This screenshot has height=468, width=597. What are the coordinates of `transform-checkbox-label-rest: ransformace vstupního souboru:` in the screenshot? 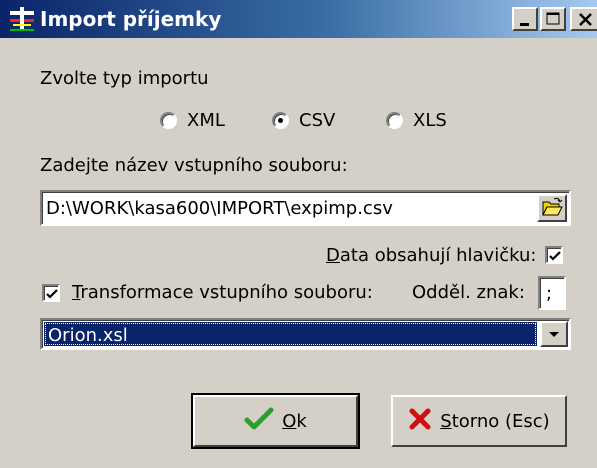 It's located at (226, 292).